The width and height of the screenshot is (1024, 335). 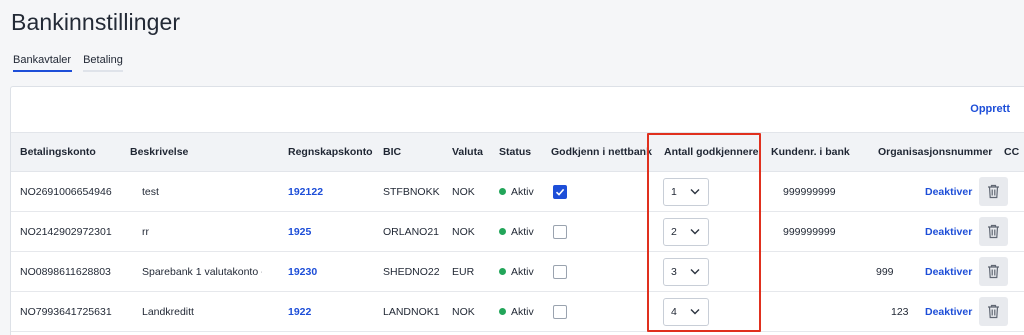 What do you see at coordinates (150, 192) in the screenshot?
I see `description-cell: test` at bounding box center [150, 192].